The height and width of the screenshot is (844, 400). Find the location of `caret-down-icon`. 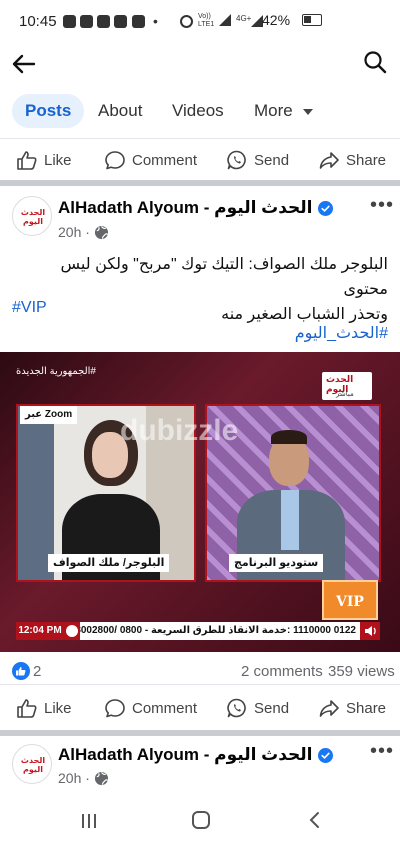

caret-down-icon is located at coordinates (308, 111).